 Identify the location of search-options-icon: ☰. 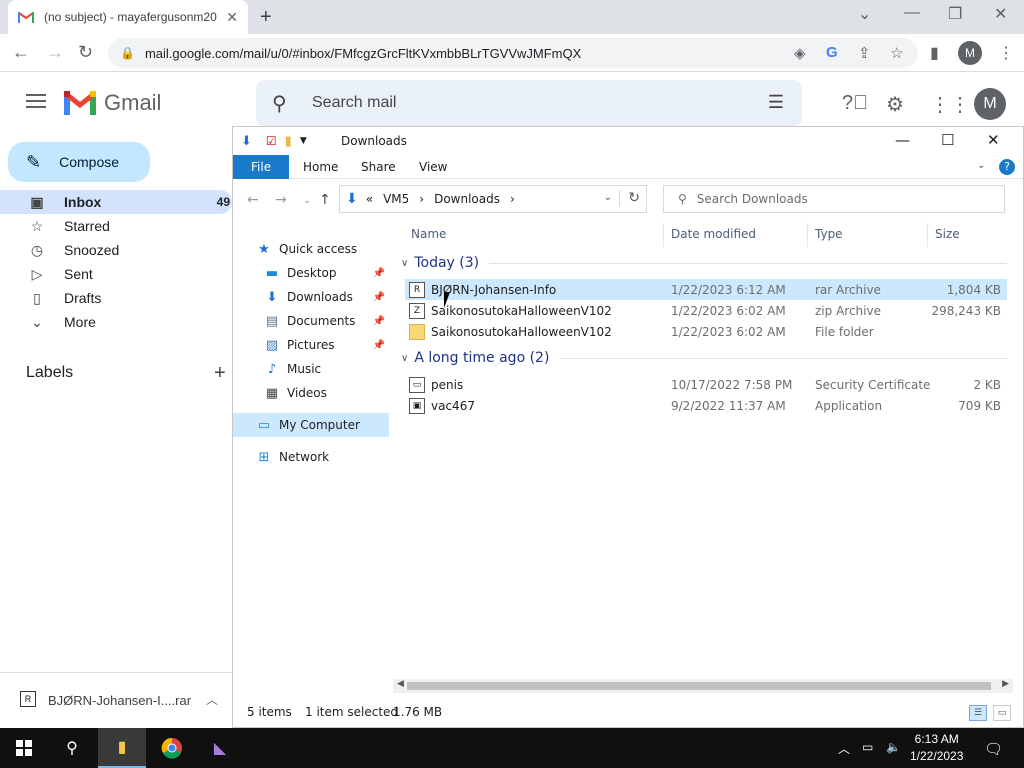
(776, 102).